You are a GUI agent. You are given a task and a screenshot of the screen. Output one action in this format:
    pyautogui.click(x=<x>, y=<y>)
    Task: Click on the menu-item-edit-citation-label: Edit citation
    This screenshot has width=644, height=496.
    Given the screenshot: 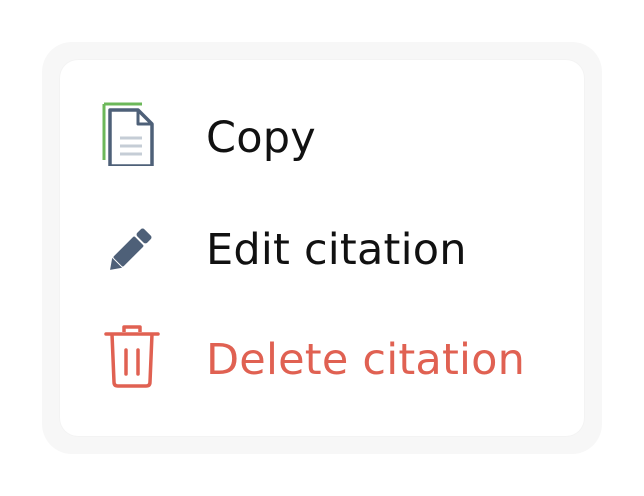 What is the action you would take?
    pyautogui.click(x=336, y=250)
    